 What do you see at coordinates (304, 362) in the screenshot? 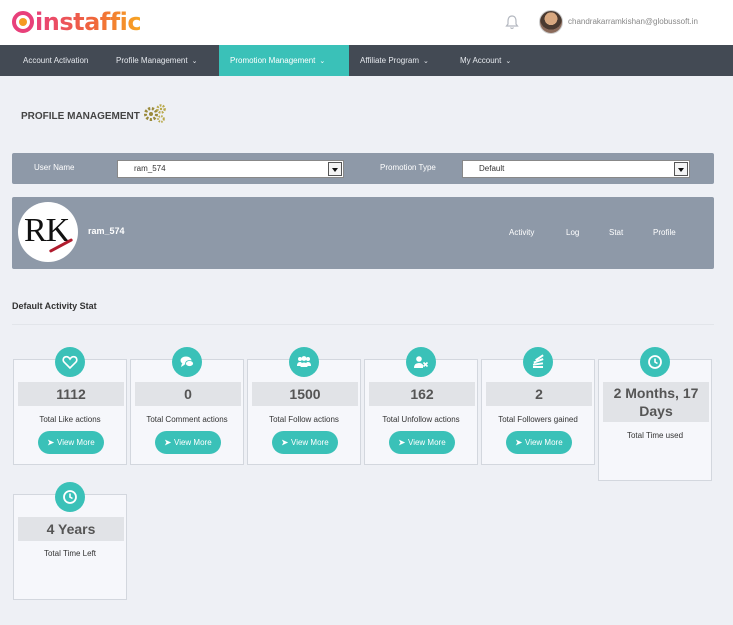
I see `users-icon` at bounding box center [304, 362].